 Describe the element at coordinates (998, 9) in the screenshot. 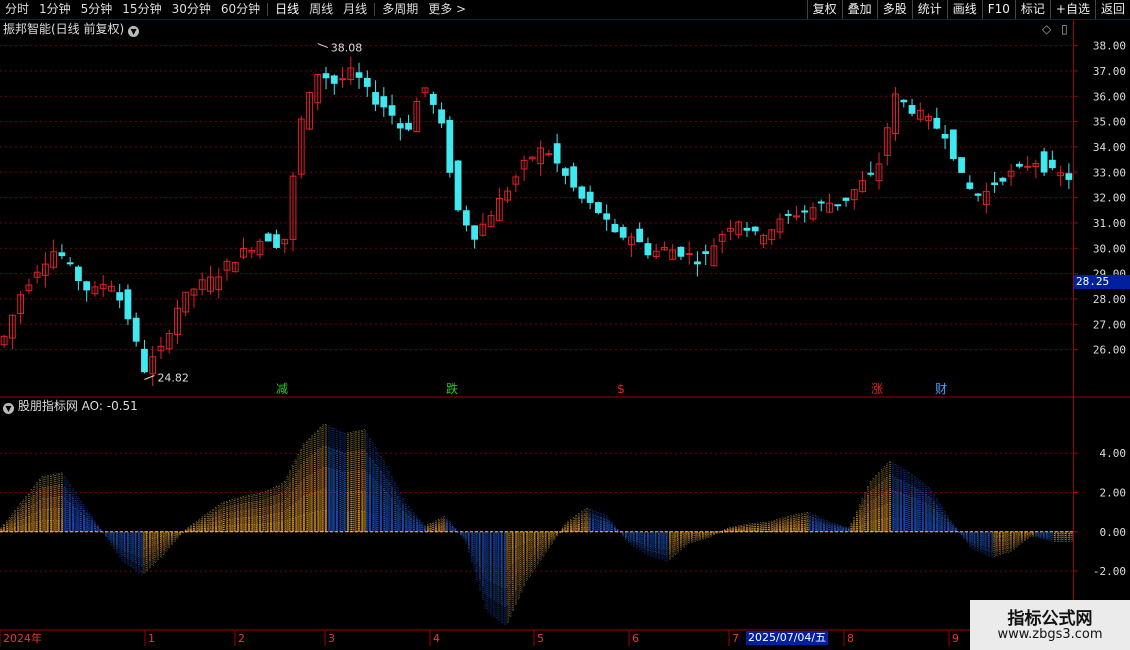

I see `tool-button-5: F10` at that location.